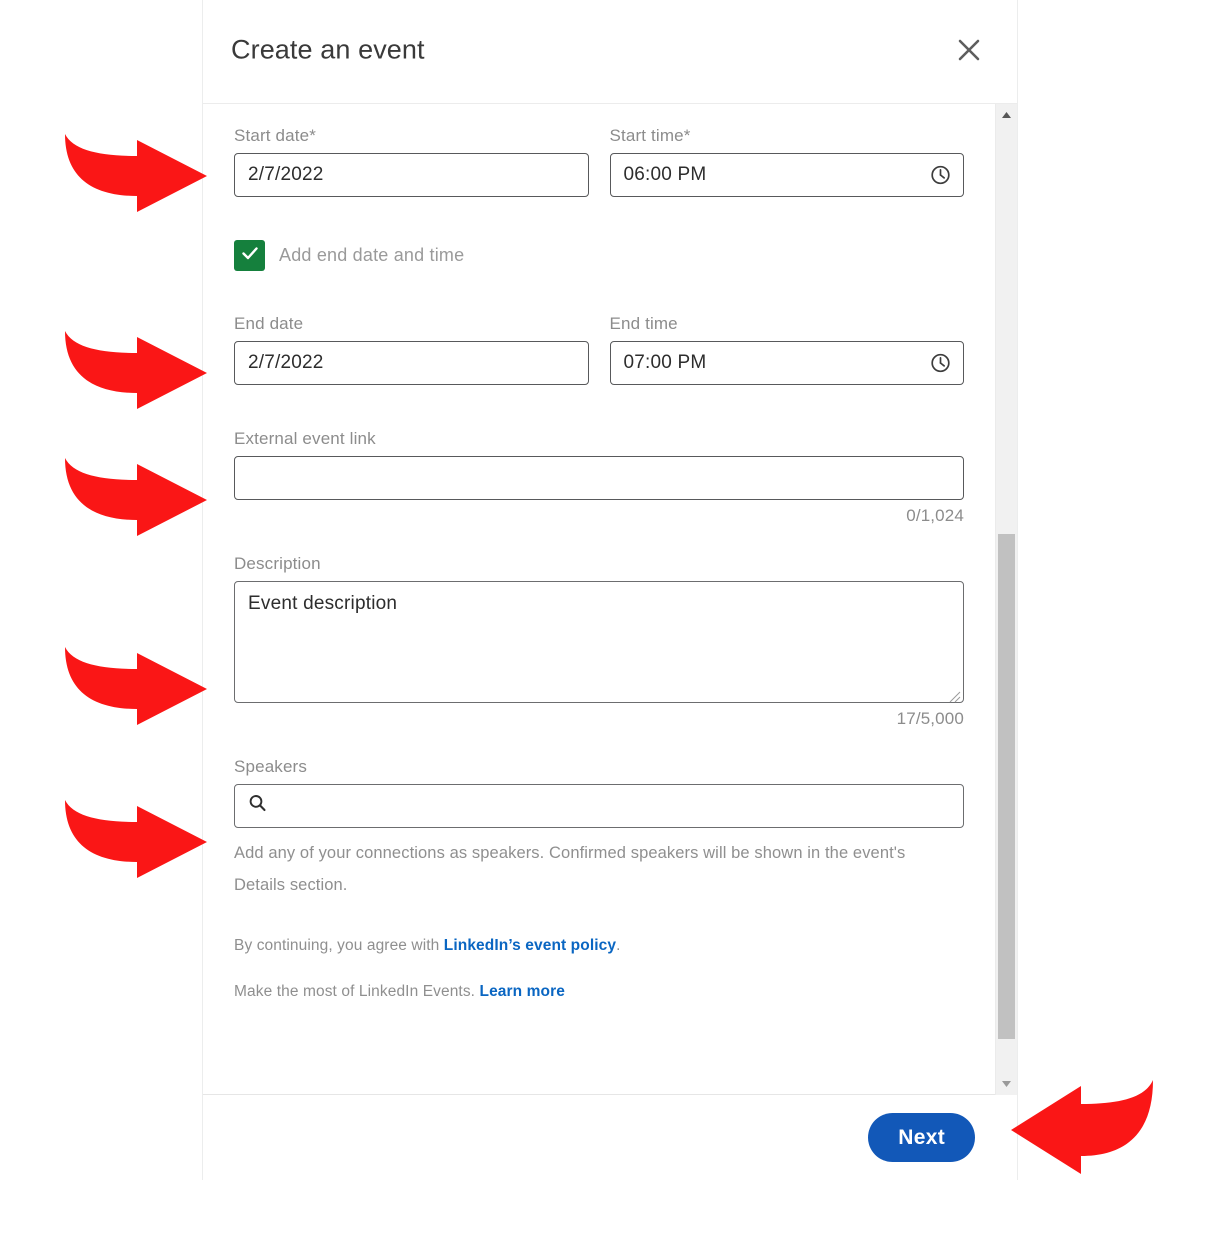 The image size is (1207, 1235). Describe the element at coordinates (921, 1137) in the screenshot. I see `next-button: Next` at that location.